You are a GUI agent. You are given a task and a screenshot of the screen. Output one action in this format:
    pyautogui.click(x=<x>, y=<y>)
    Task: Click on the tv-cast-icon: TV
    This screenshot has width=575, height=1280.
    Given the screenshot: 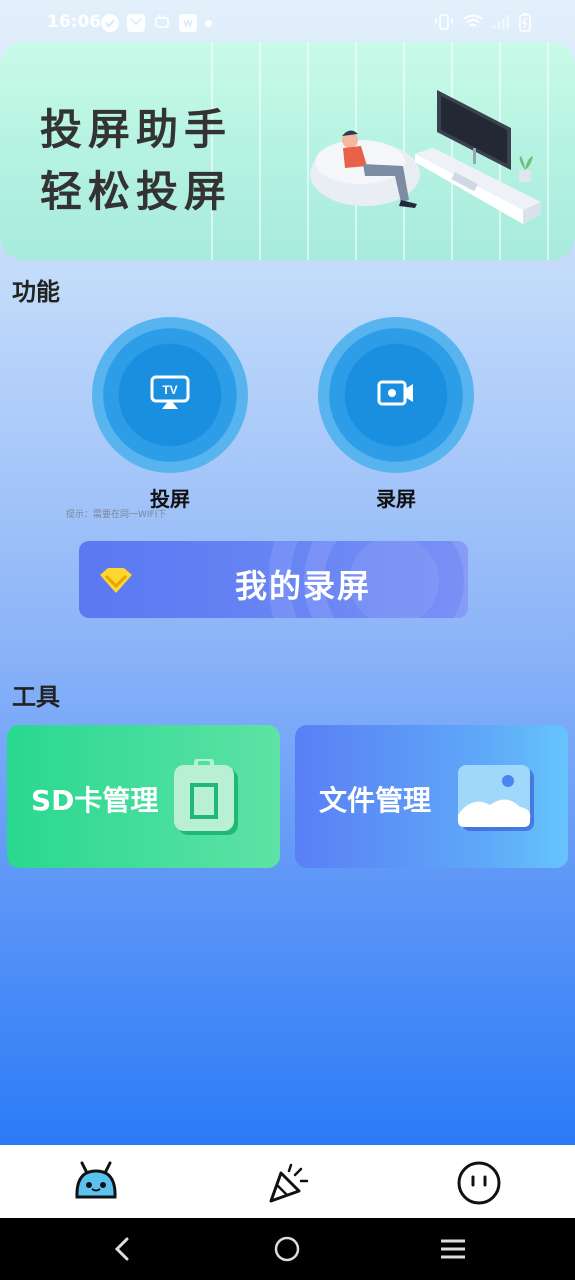 What is the action you would take?
    pyautogui.click(x=170, y=395)
    